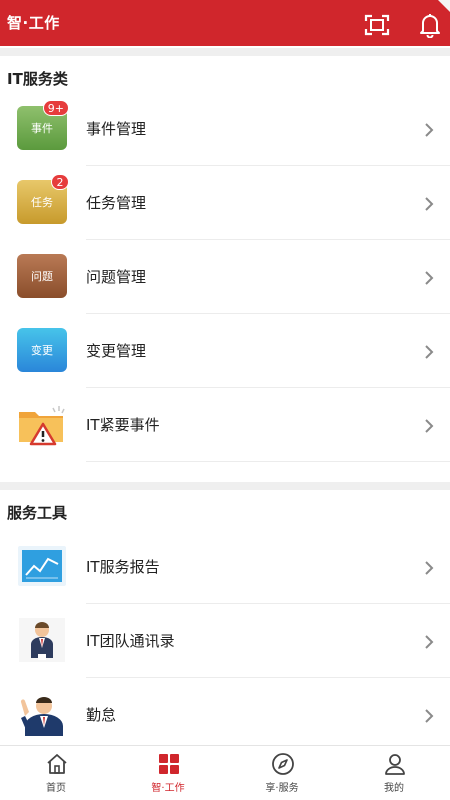 This screenshot has height=800, width=450. Describe the element at coordinates (225, 23) in the screenshot. I see `top-bar: 智·工作` at that location.